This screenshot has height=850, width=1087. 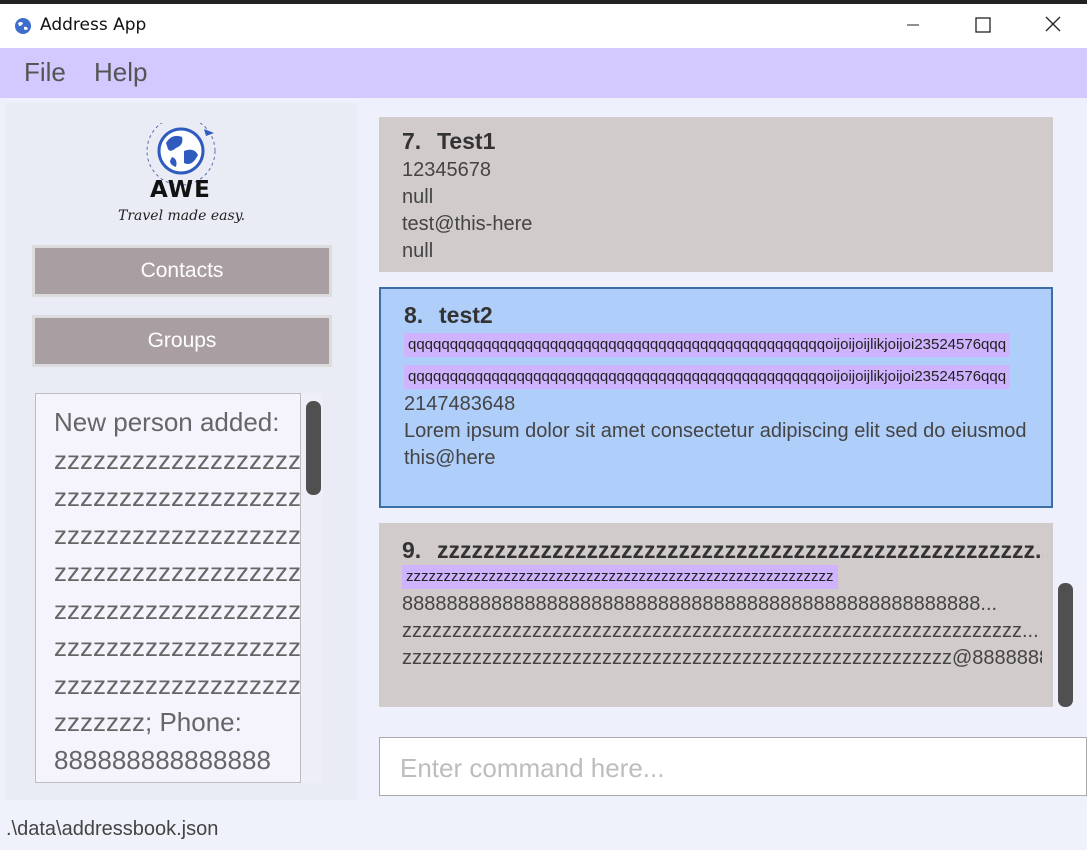 What do you see at coordinates (1065, 645) in the screenshot?
I see `person-list-scrollbar-thumb` at bounding box center [1065, 645].